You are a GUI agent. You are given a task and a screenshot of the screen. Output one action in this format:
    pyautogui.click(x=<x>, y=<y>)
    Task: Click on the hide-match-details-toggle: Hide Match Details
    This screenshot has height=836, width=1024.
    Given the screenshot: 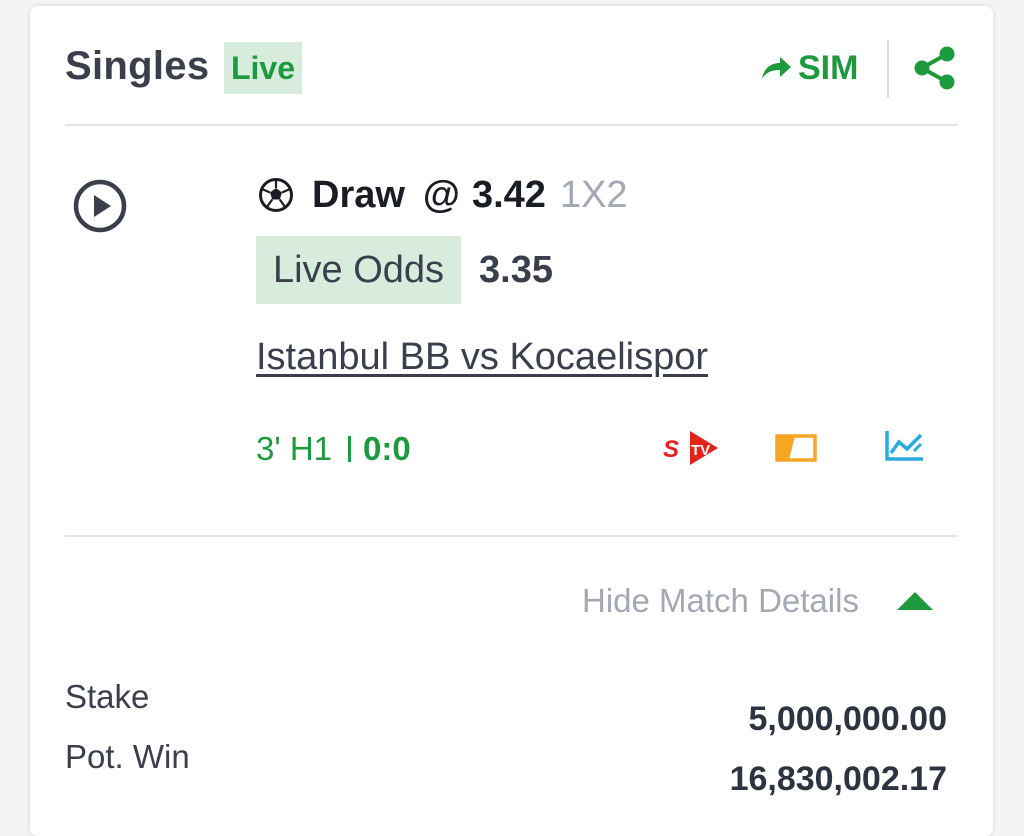 What is the action you would take?
    pyautogui.click(x=758, y=601)
    